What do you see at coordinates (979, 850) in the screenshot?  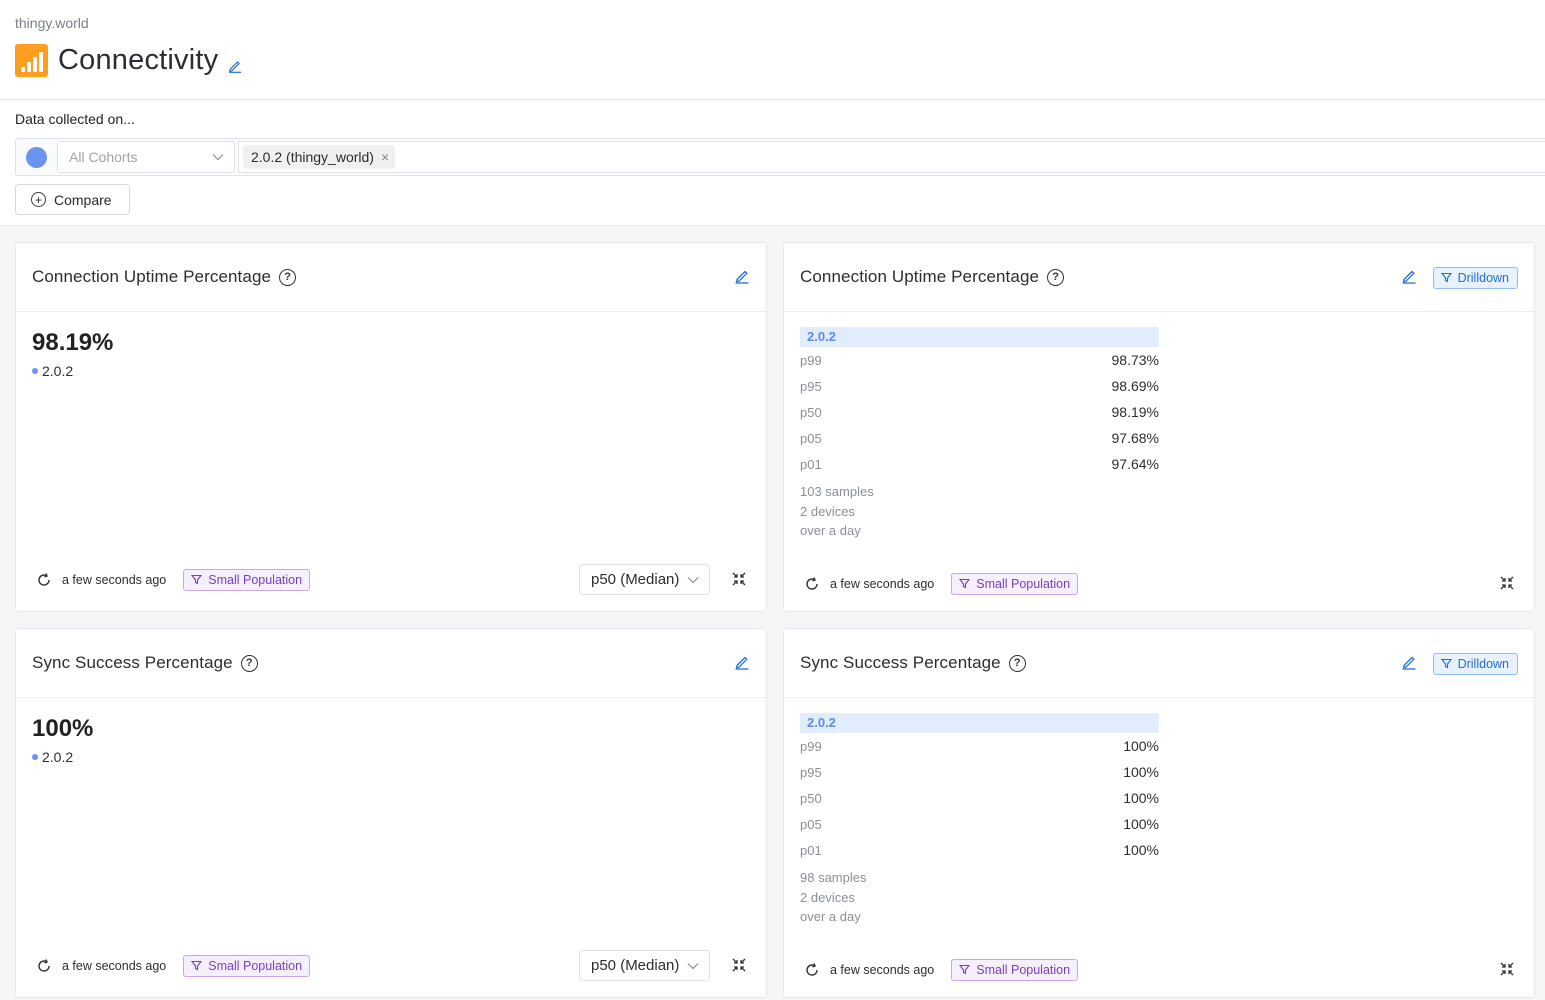 I see `percentile-row: p01 100%` at bounding box center [979, 850].